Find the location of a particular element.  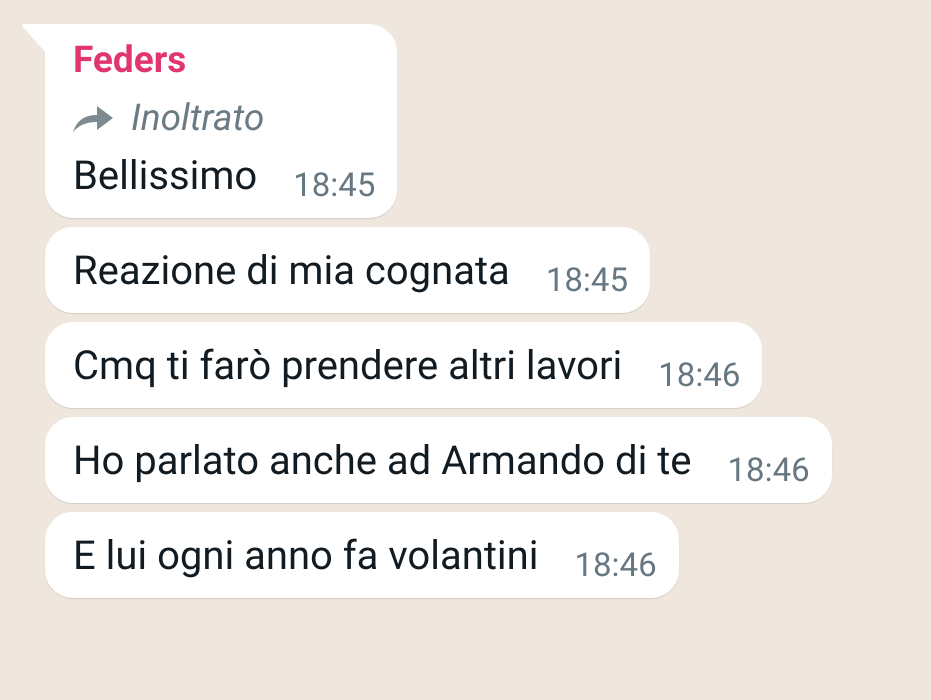

sender-name: Feders is located at coordinates (130, 61).